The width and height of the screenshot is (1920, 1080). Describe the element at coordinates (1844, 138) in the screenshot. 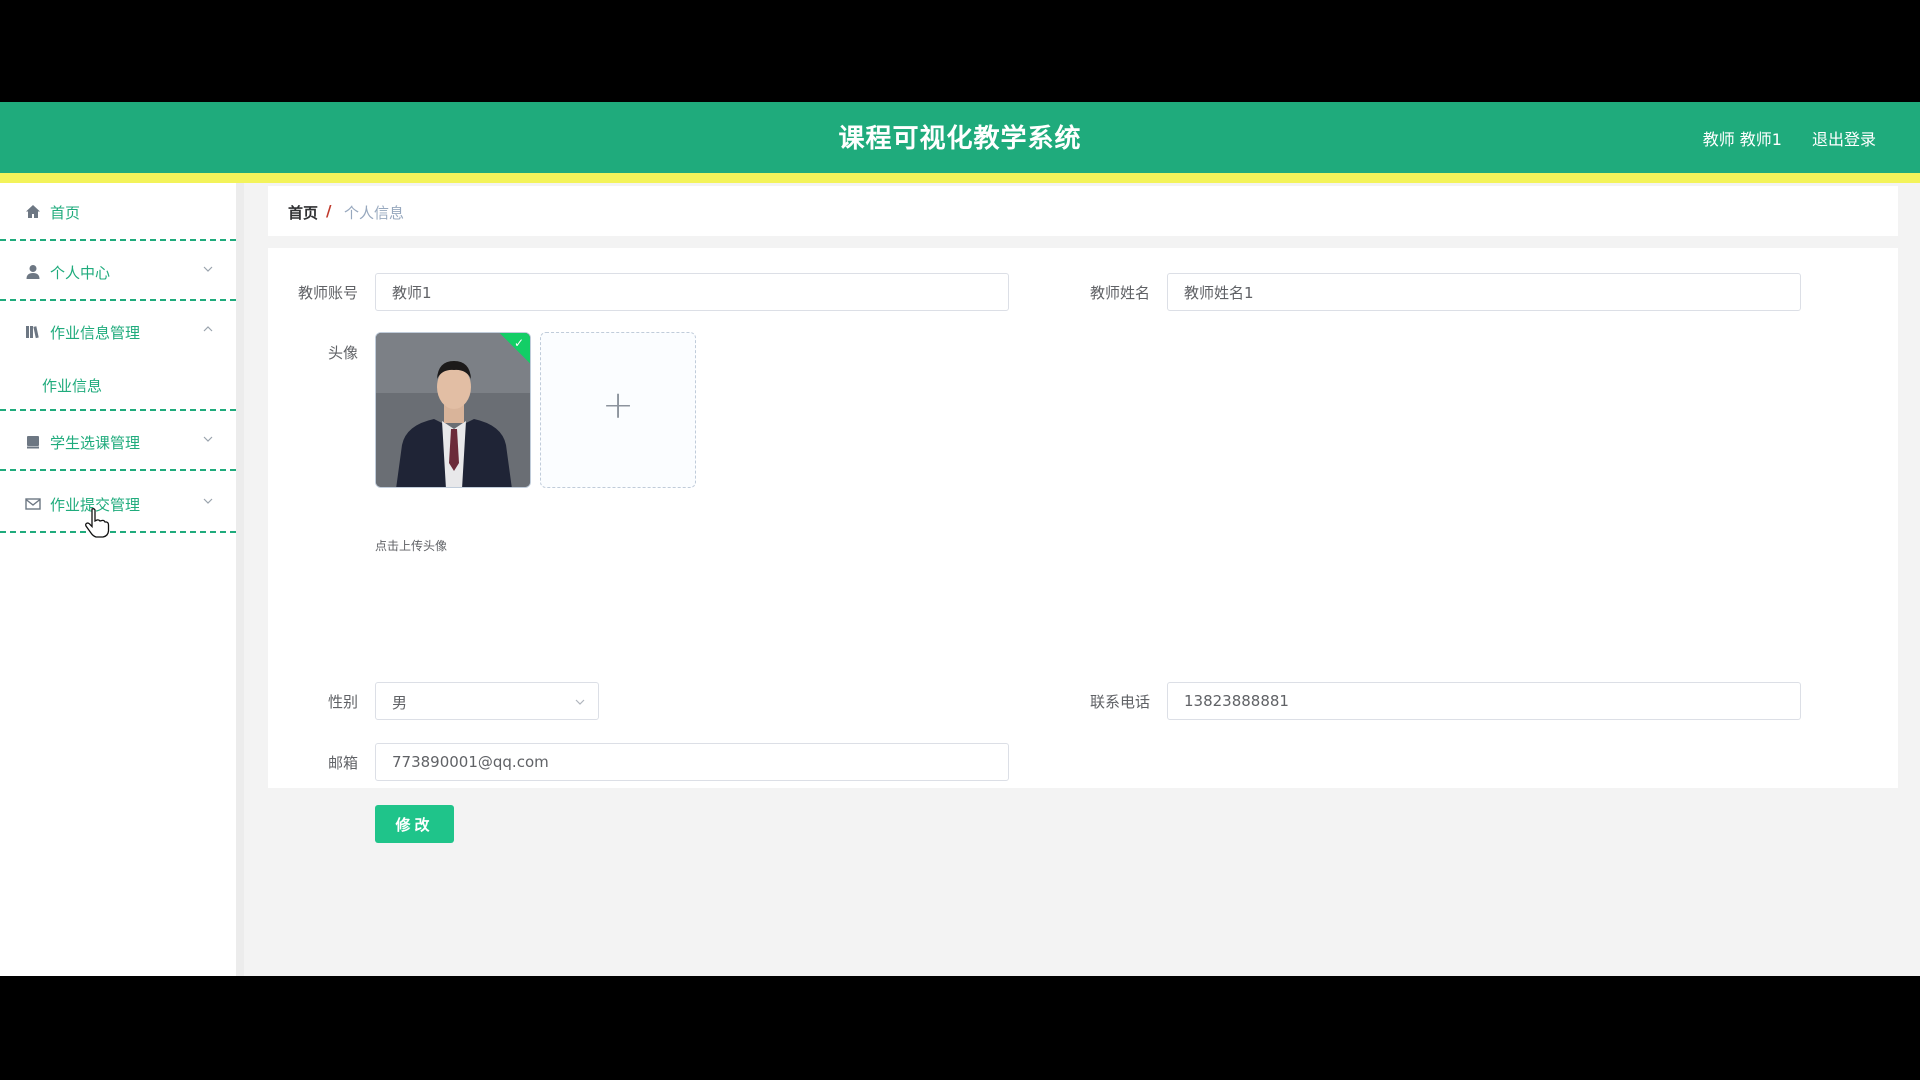

I see `logout-link: 退出登录` at that location.